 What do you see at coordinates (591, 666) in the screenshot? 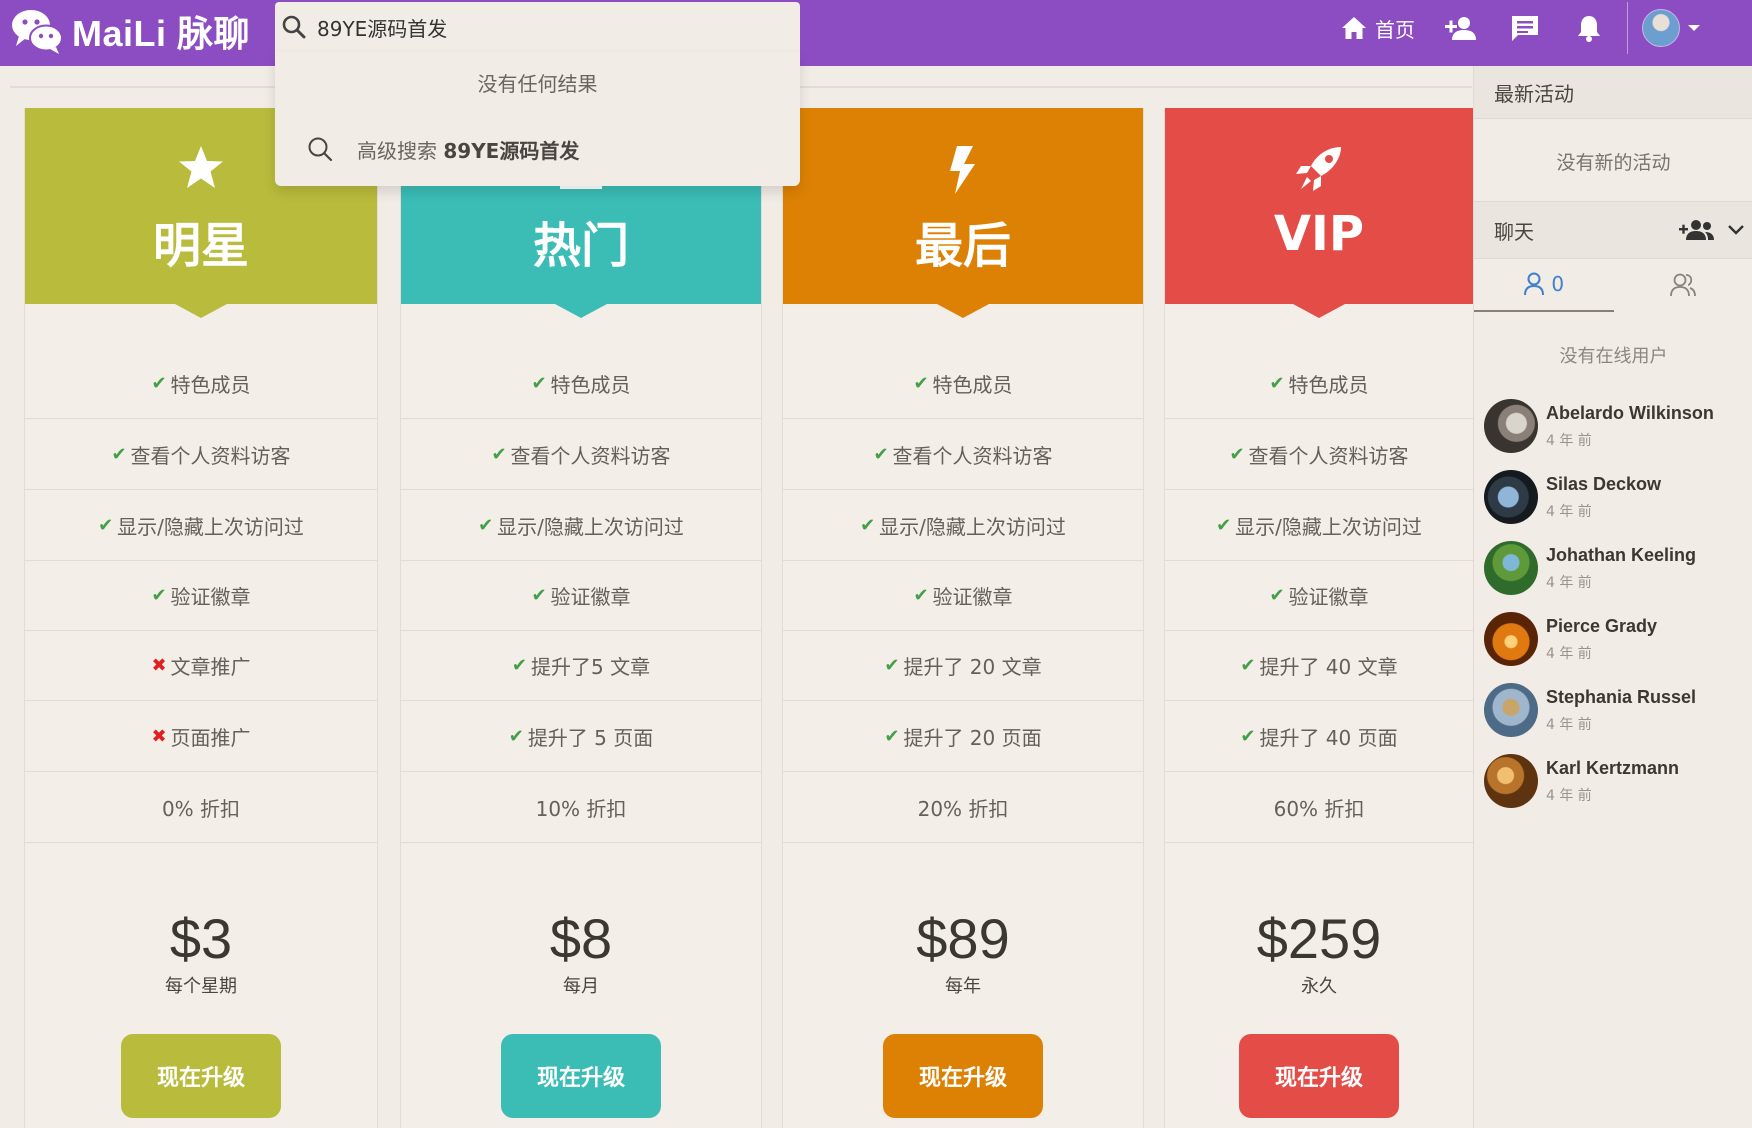
I see `feature-text: 提升了5 文章` at bounding box center [591, 666].